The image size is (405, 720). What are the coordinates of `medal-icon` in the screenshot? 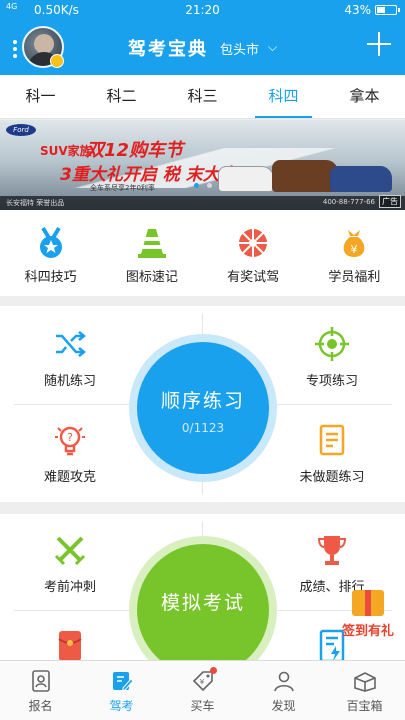 It's located at (51, 243).